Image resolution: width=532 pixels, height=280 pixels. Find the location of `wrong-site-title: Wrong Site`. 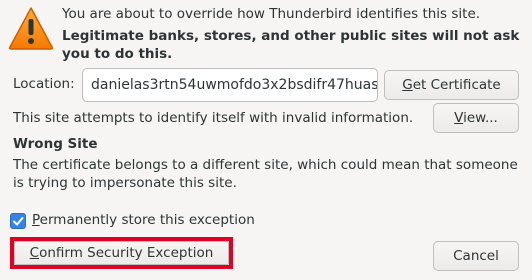

wrong-site-title: Wrong Site is located at coordinates (55, 144).